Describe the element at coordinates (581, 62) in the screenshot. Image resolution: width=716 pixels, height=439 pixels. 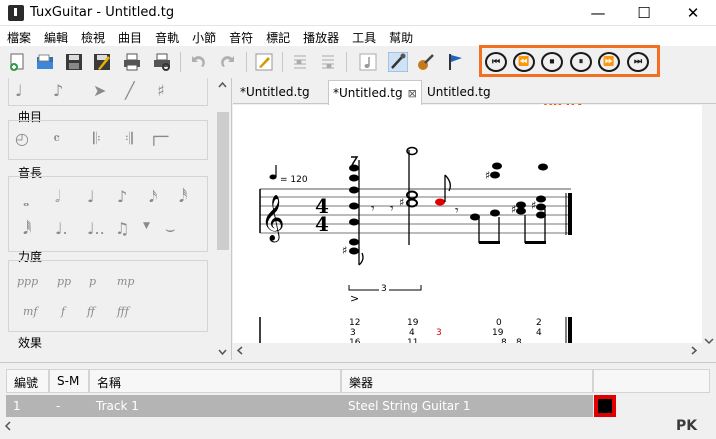
I see `pause-icon: ⏸` at that location.